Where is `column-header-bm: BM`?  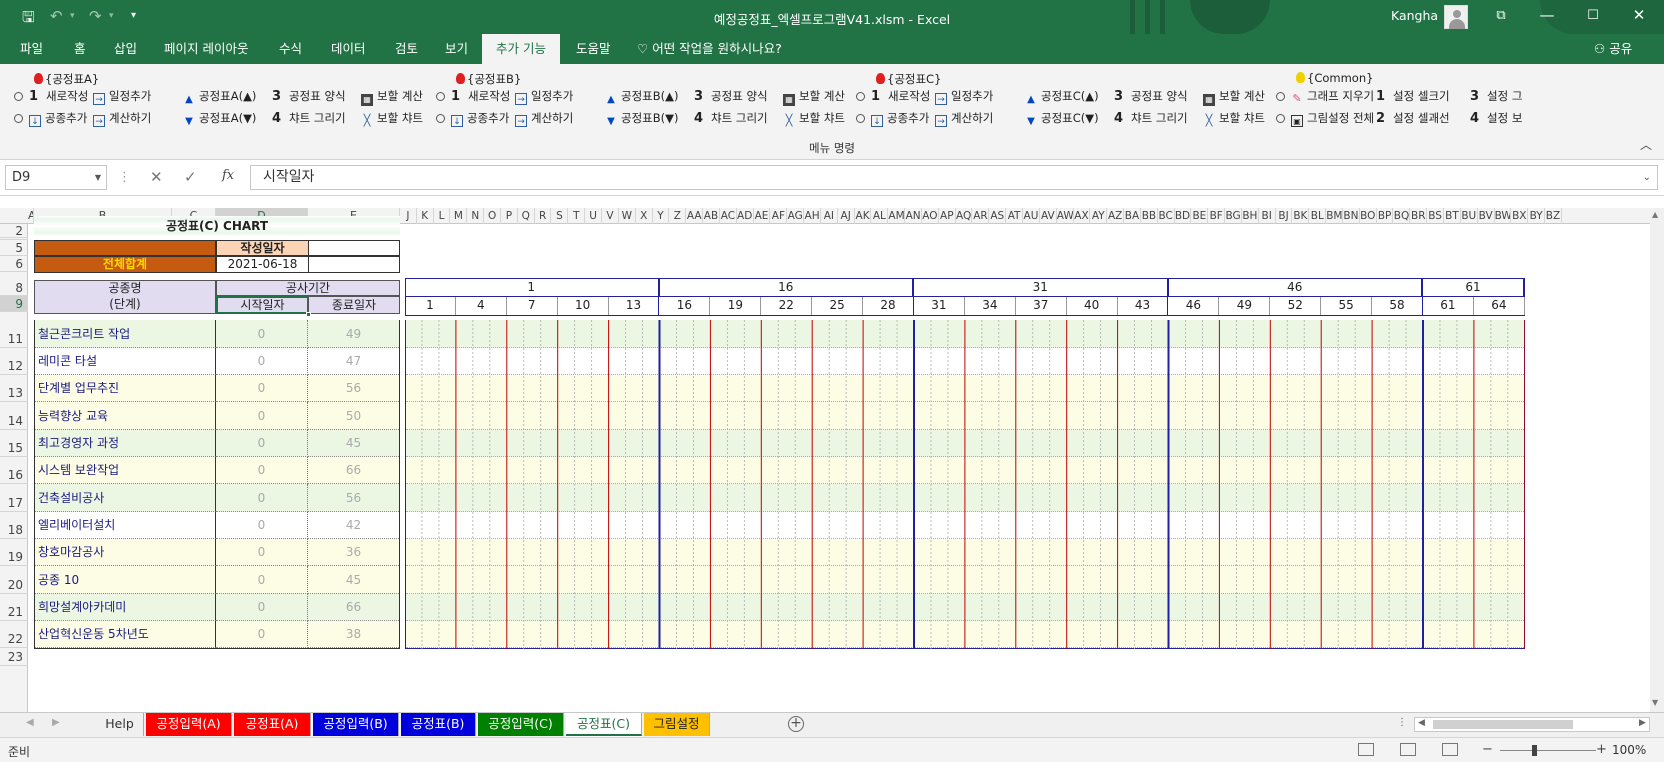
column-header-bm: BM is located at coordinates (1334, 216).